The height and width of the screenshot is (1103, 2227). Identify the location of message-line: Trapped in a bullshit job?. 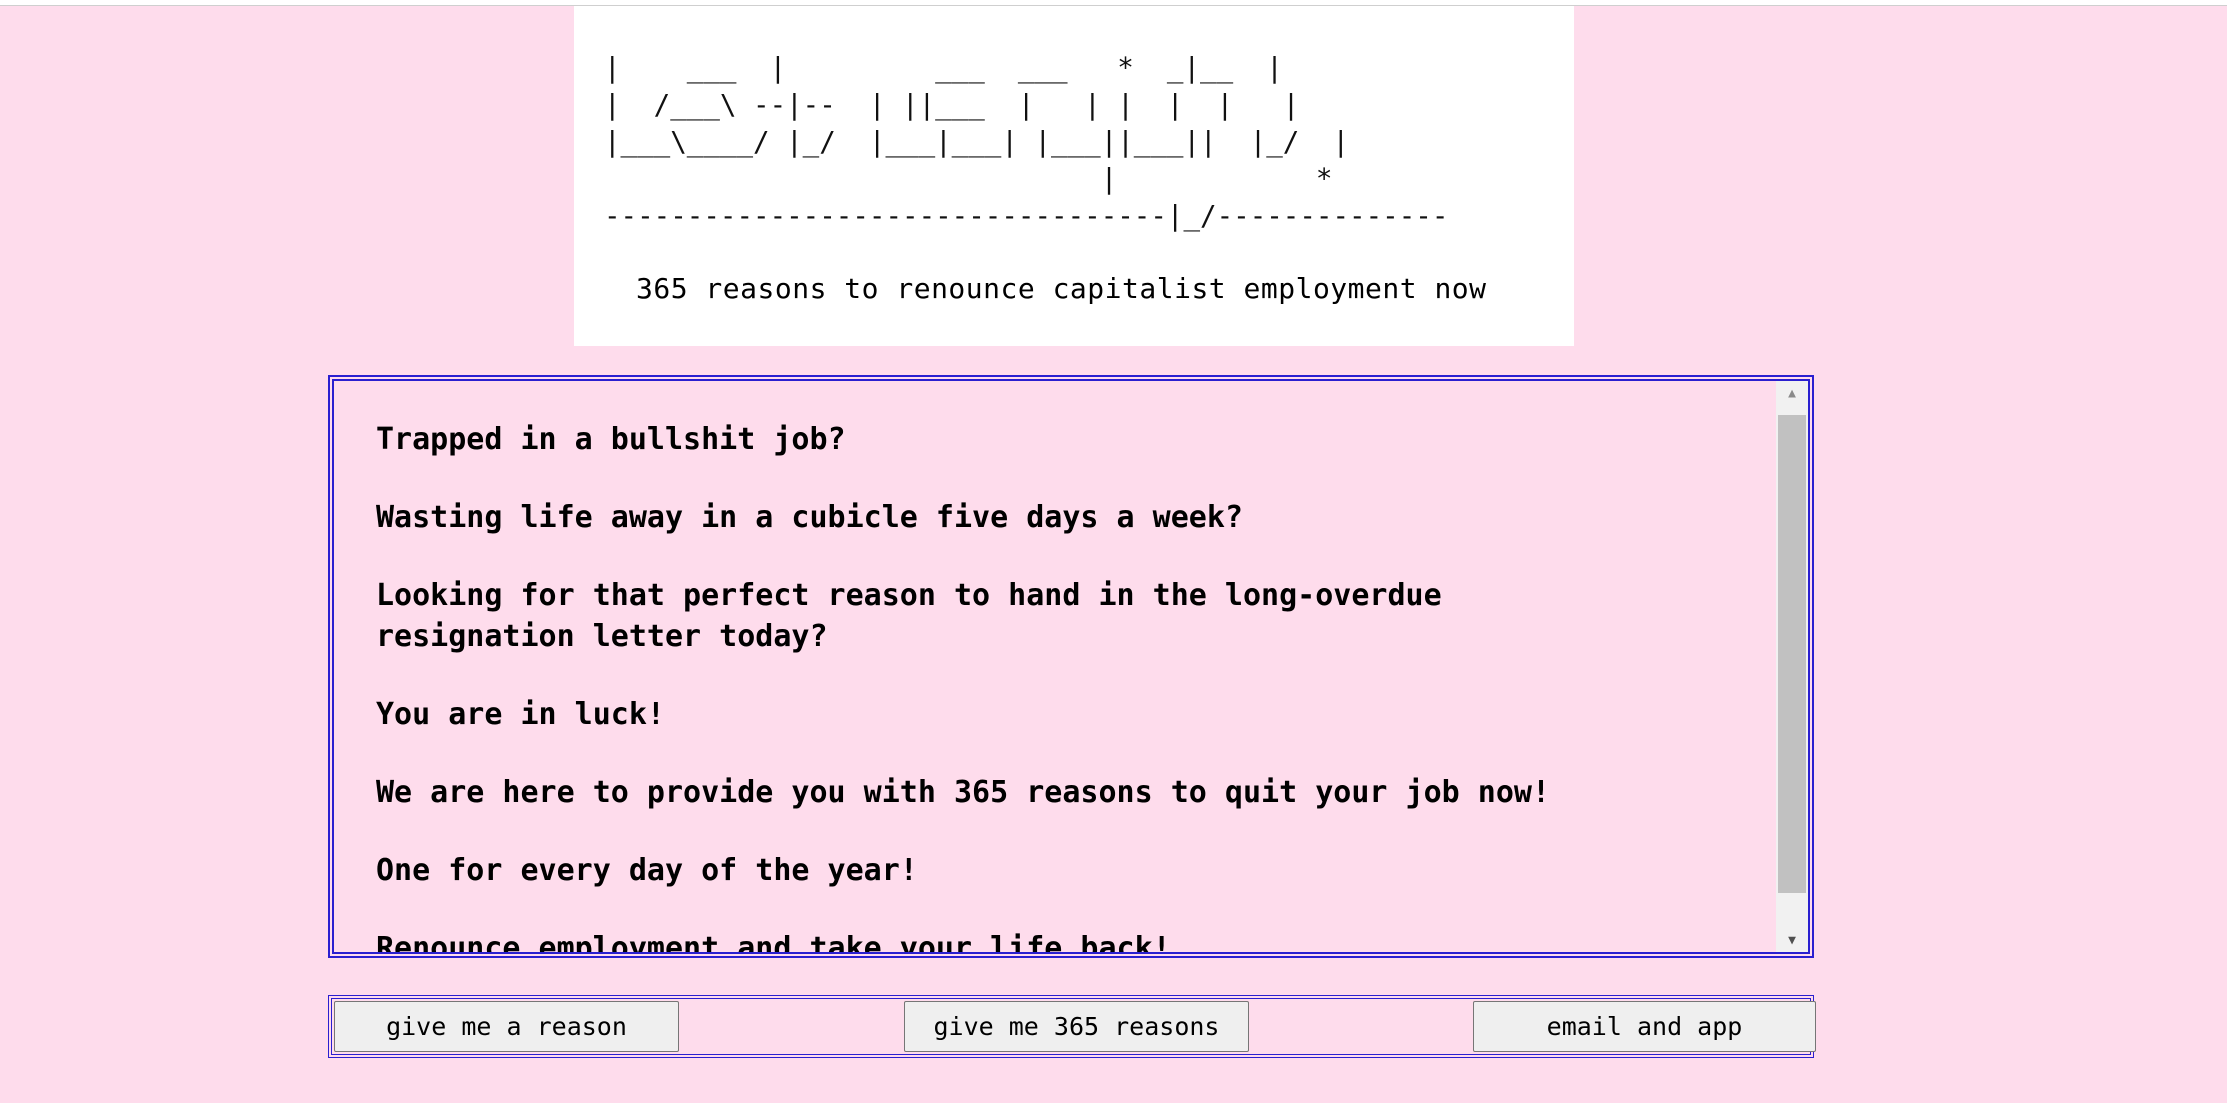
(611, 439).